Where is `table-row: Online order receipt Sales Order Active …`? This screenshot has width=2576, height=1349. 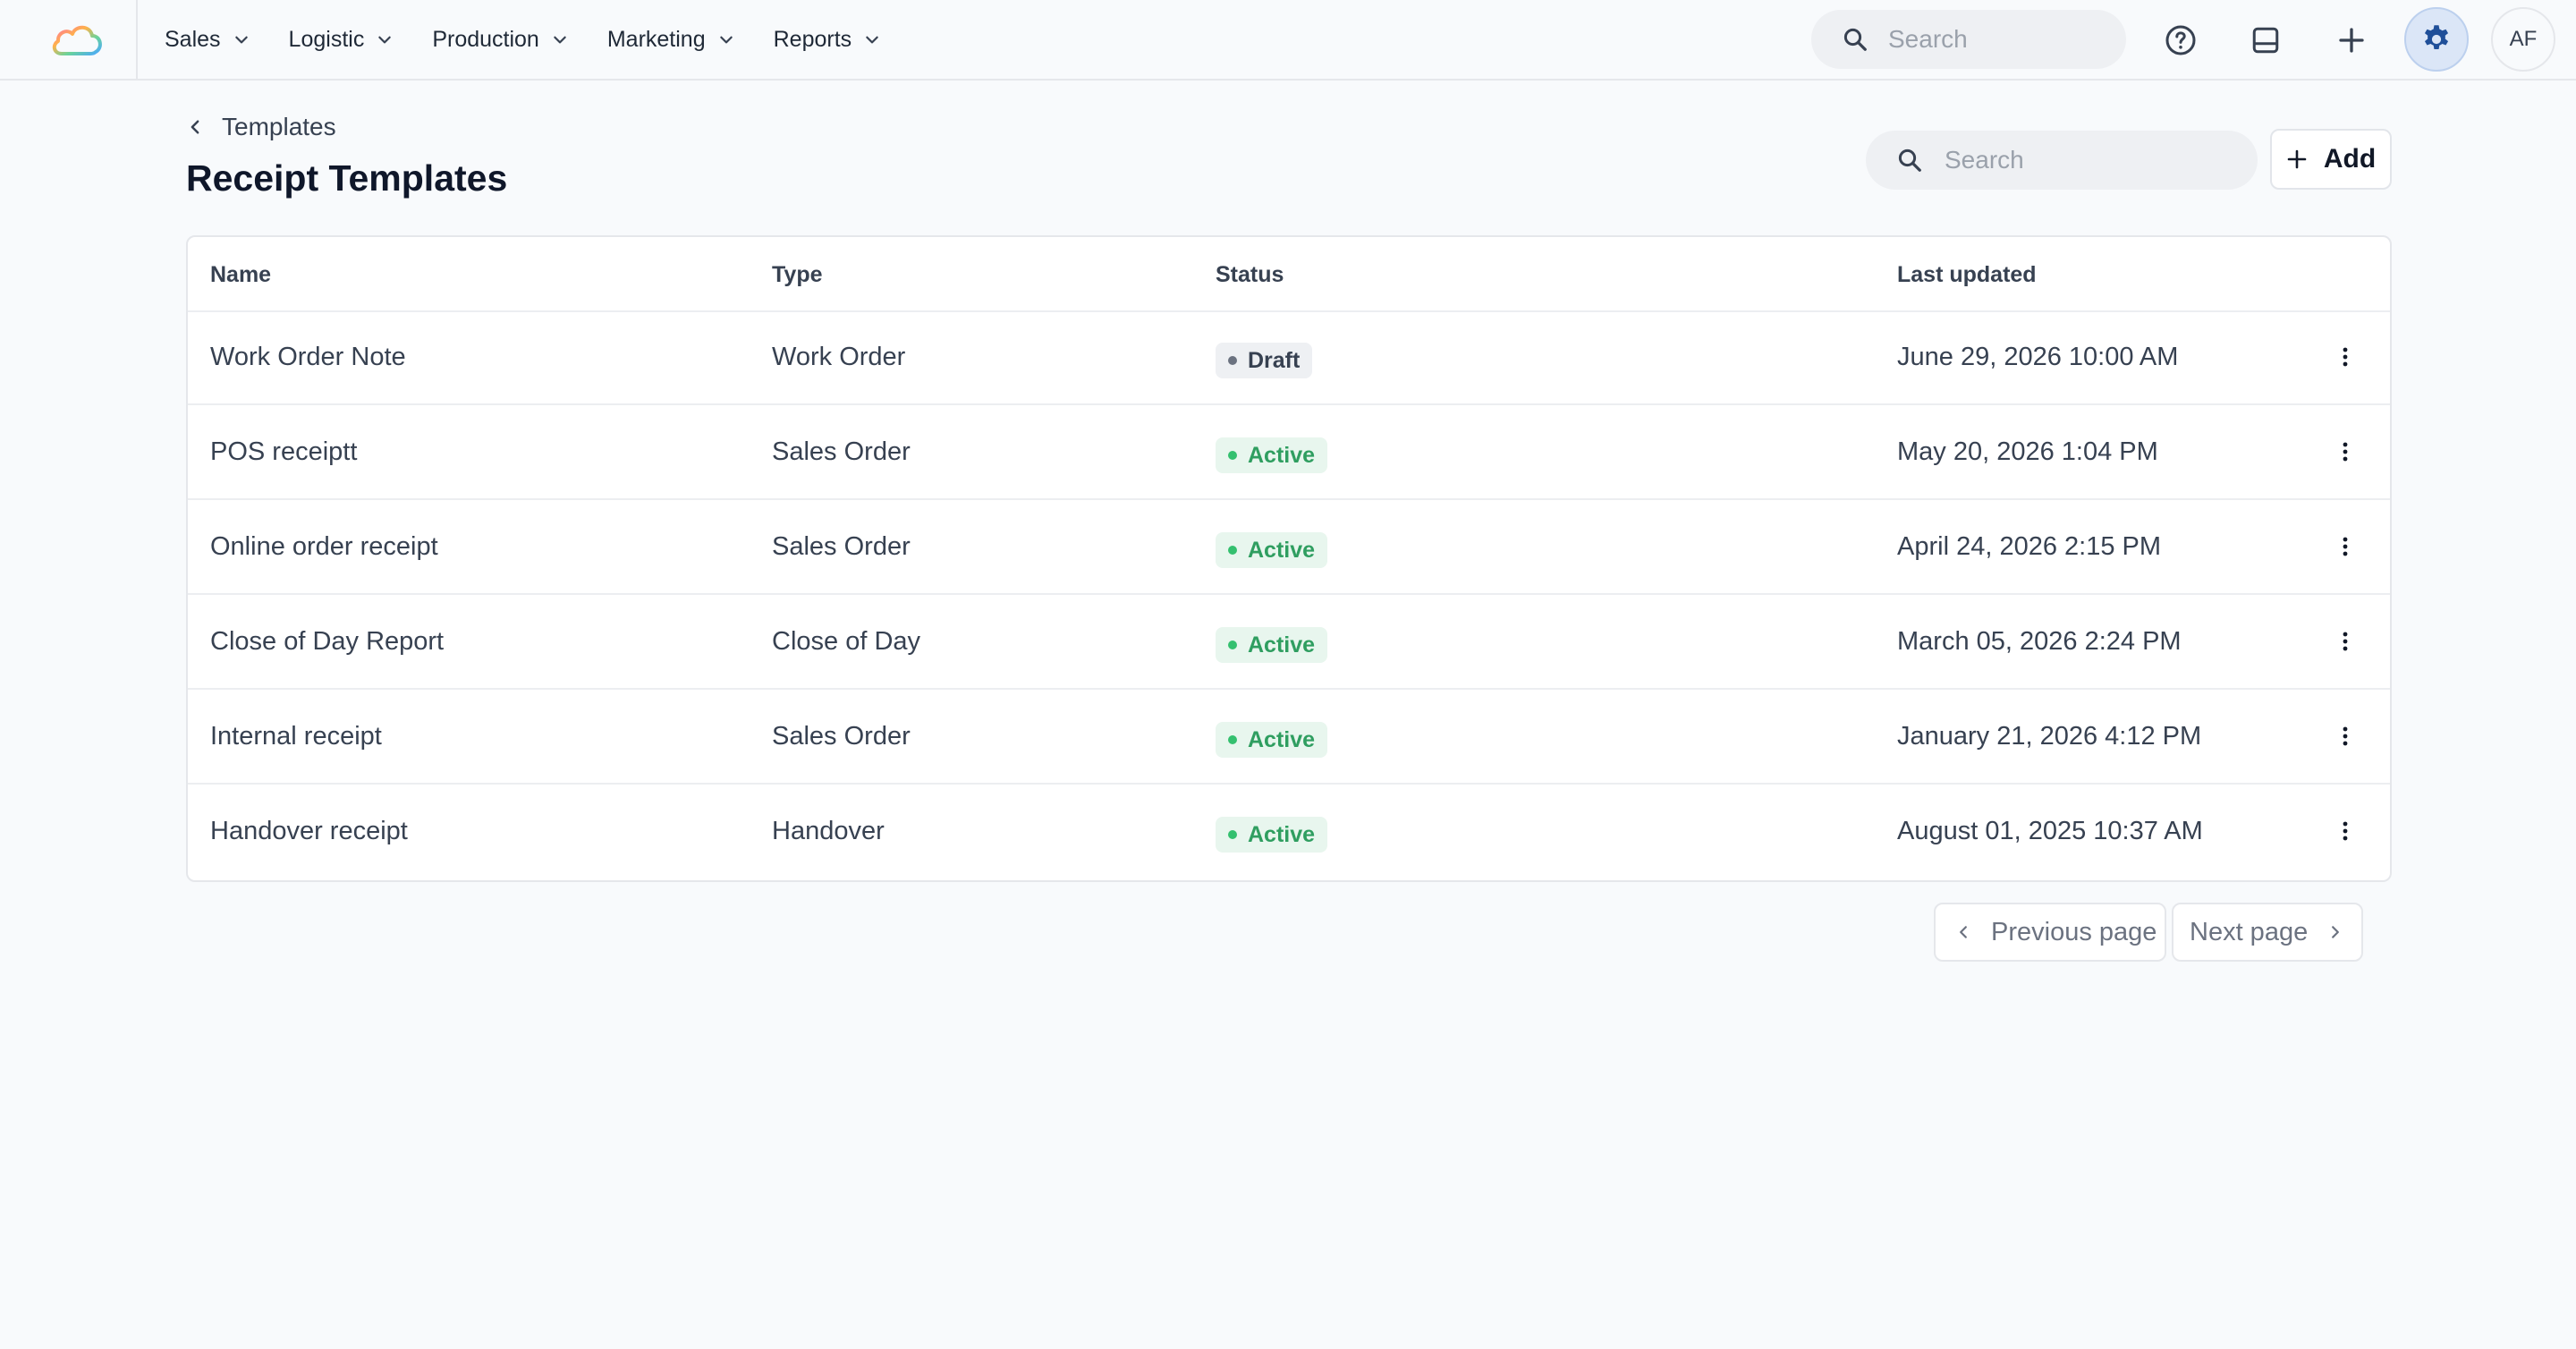
table-row: Online order receipt Sales Order Active … is located at coordinates (1289, 547).